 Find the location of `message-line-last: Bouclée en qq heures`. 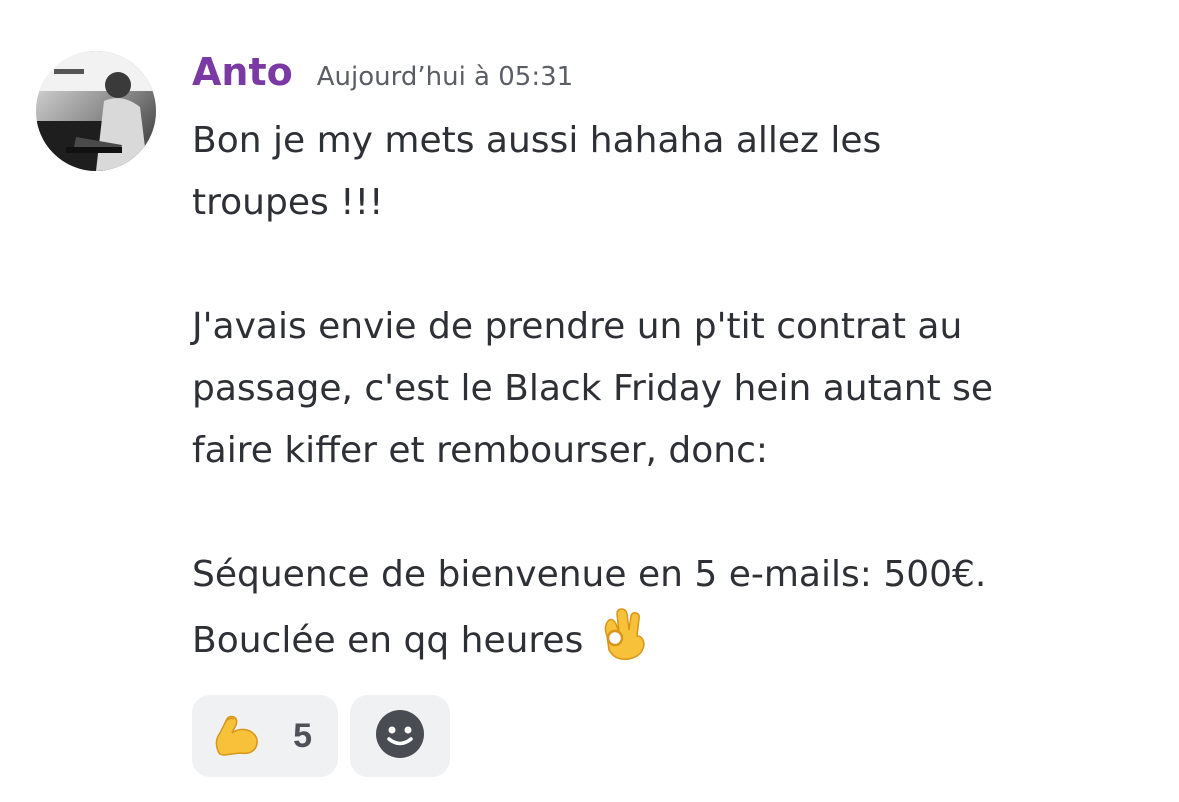

message-line-last: Bouclée en qq heures is located at coordinates (672, 644).